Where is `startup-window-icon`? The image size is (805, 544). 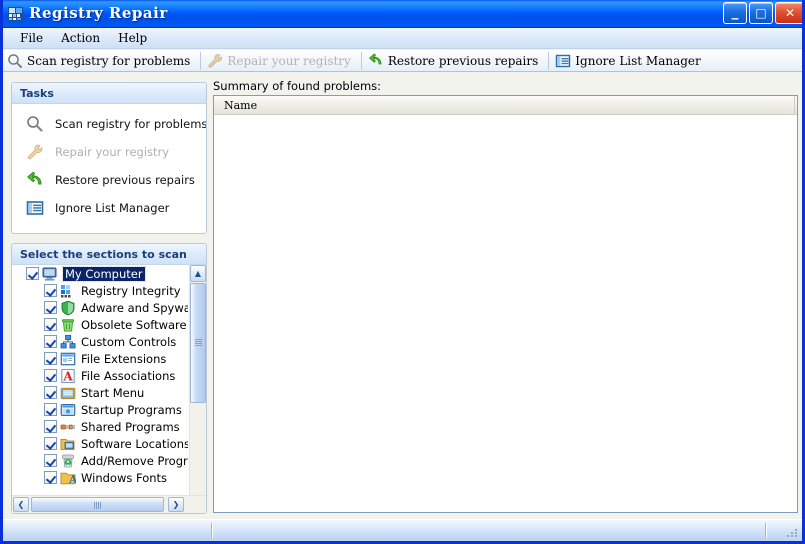 startup-window-icon is located at coordinates (68, 410).